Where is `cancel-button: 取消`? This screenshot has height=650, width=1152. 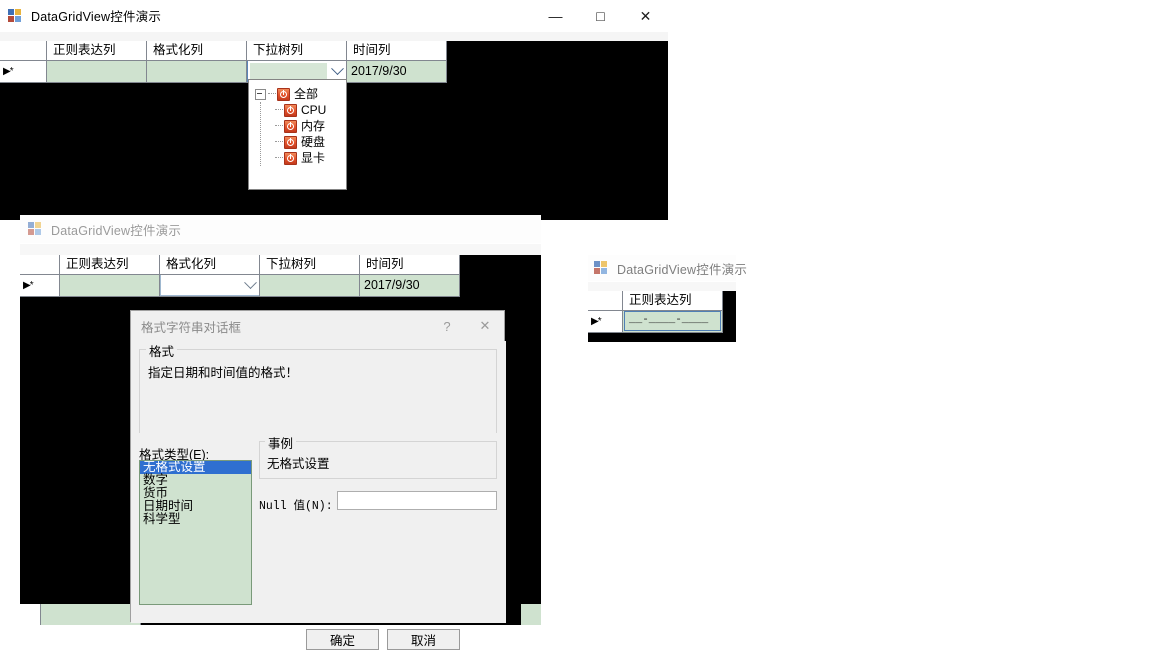 cancel-button: 取消 is located at coordinates (423, 639).